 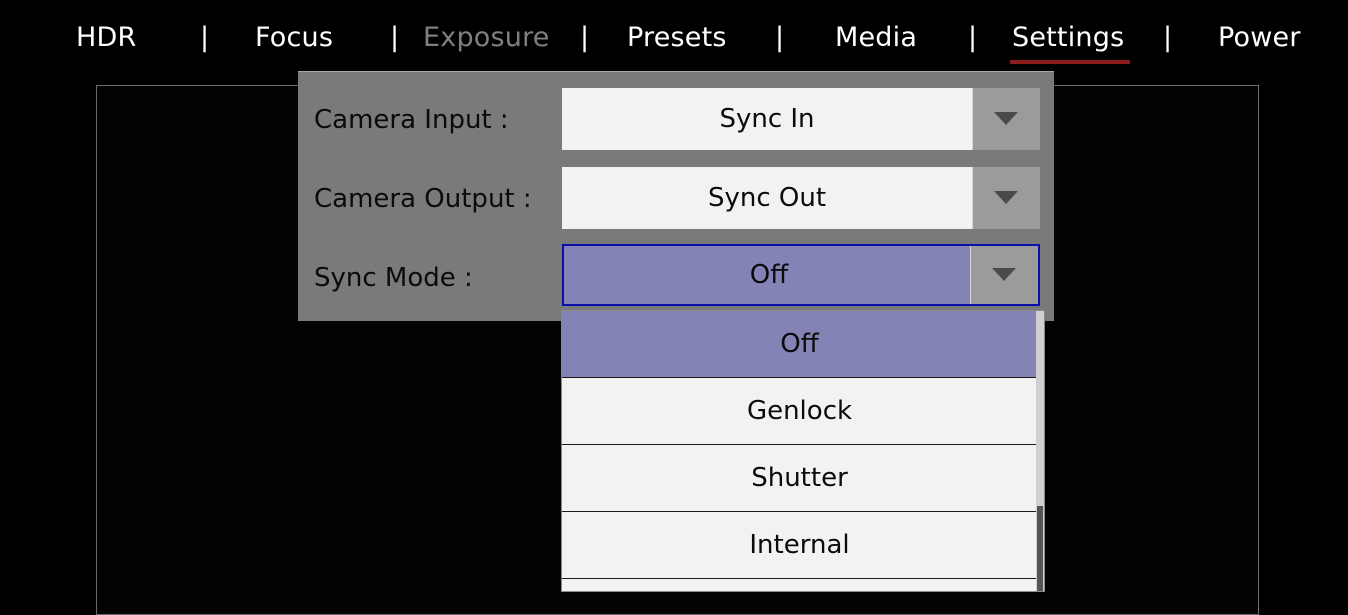 I want to click on camera-input-select: Sync In, so click(x=801, y=119).